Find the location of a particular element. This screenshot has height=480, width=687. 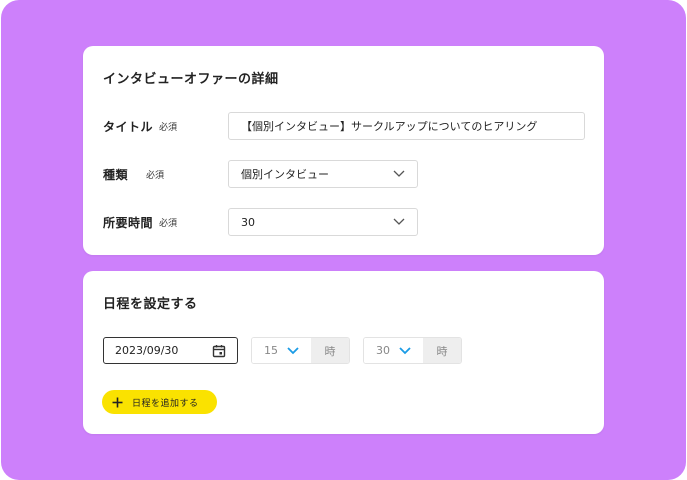

title-input: 【個別インタビュー】サークルアップについてのヒアリング is located at coordinates (406, 126).